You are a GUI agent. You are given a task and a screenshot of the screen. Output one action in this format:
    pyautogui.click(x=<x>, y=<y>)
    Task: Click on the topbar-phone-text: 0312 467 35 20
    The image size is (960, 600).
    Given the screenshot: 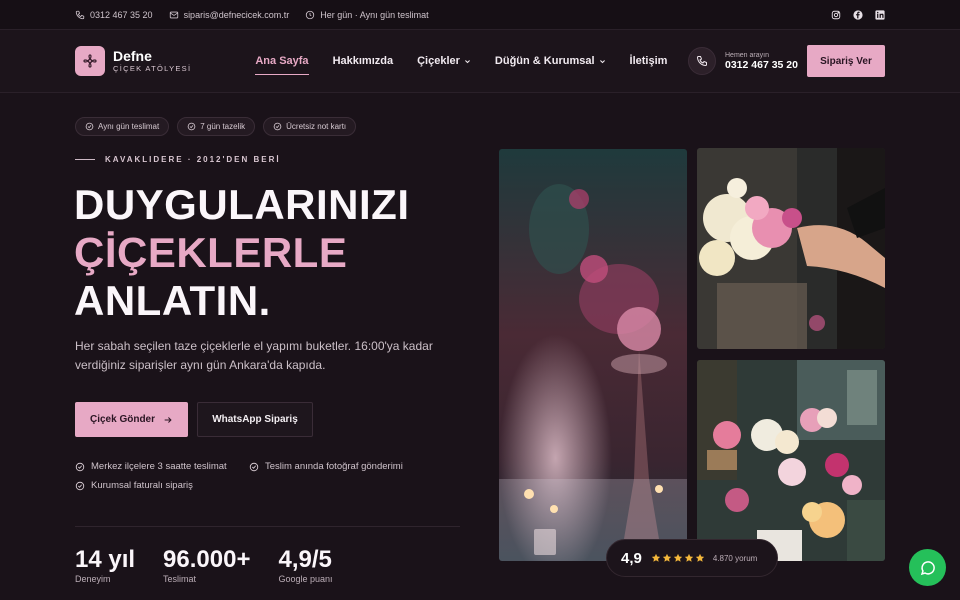 What is the action you would take?
    pyautogui.click(x=121, y=14)
    